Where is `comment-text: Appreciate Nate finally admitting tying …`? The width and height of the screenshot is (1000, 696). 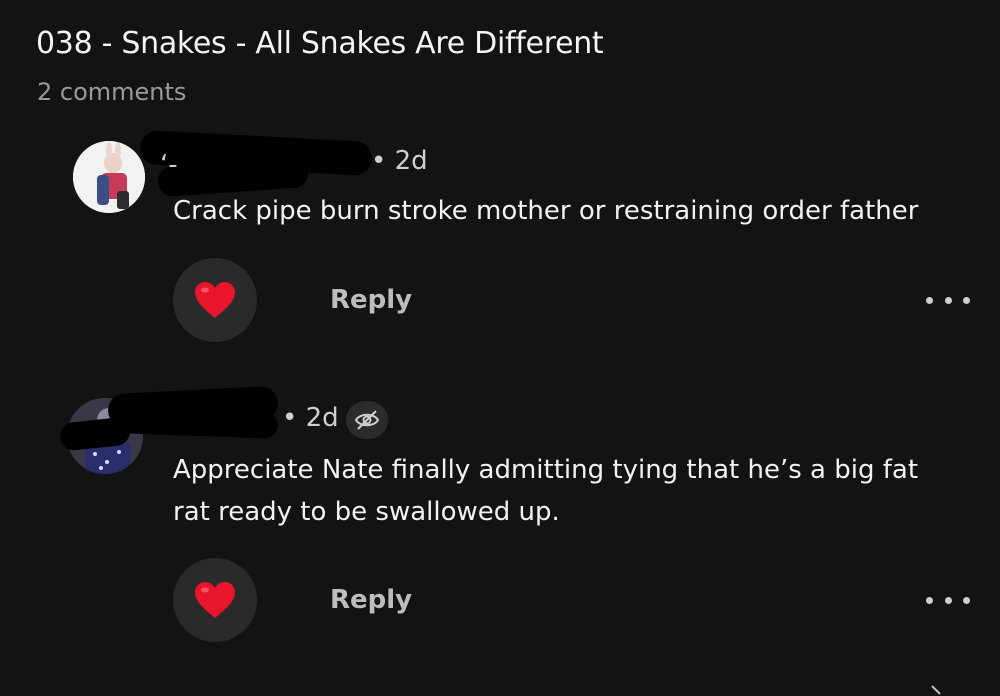 comment-text: Appreciate Nate finally admitting tying … is located at coordinates (546, 491).